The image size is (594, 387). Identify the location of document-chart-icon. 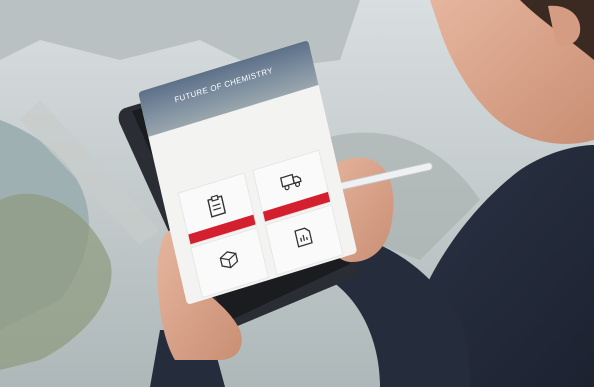
(303, 237).